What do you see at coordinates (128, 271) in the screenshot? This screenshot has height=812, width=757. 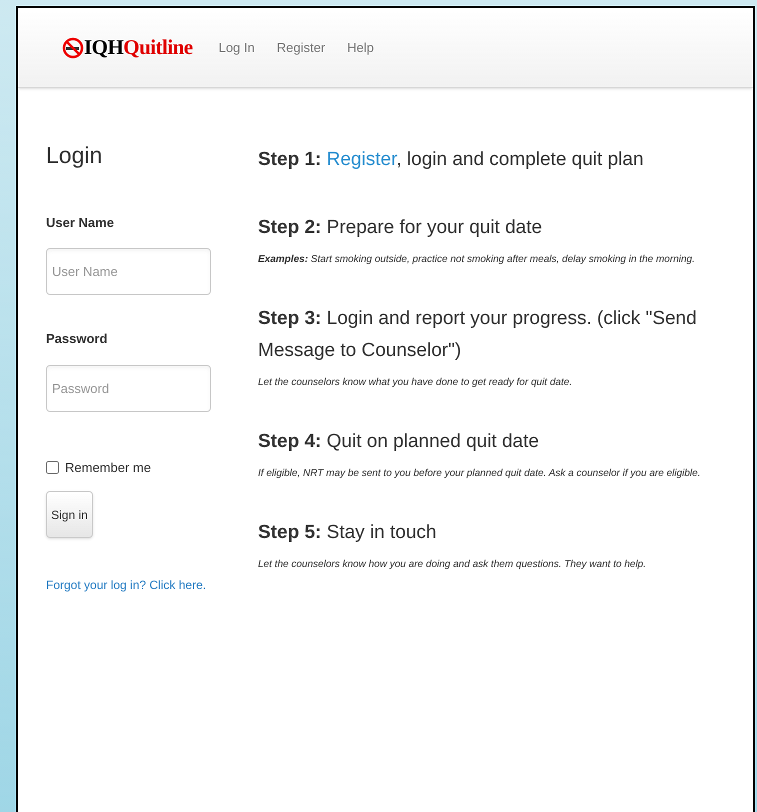 I see `input-field: User Name` at bounding box center [128, 271].